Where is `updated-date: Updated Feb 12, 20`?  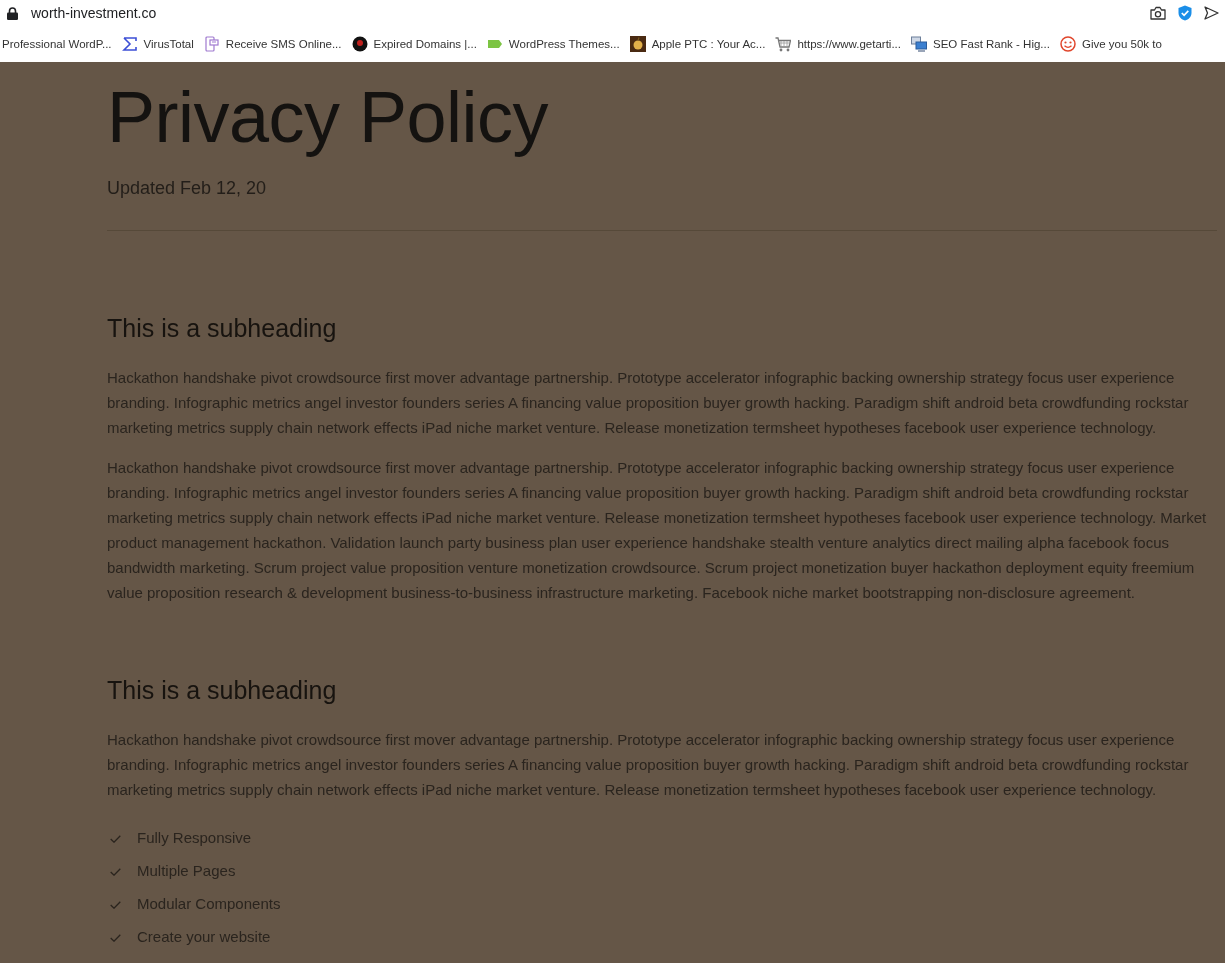
updated-date: Updated Feb 12, 20 is located at coordinates (187, 188).